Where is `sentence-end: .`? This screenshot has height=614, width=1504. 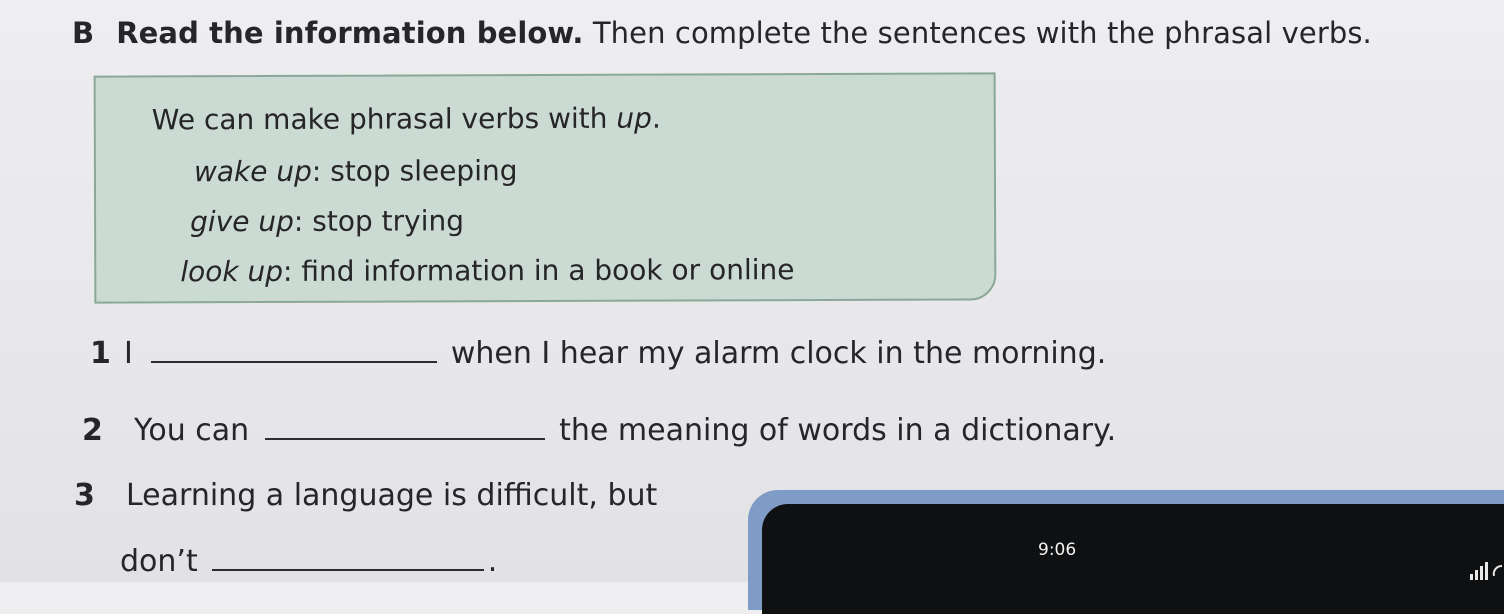 sentence-end: . is located at coordinates (492, 561).